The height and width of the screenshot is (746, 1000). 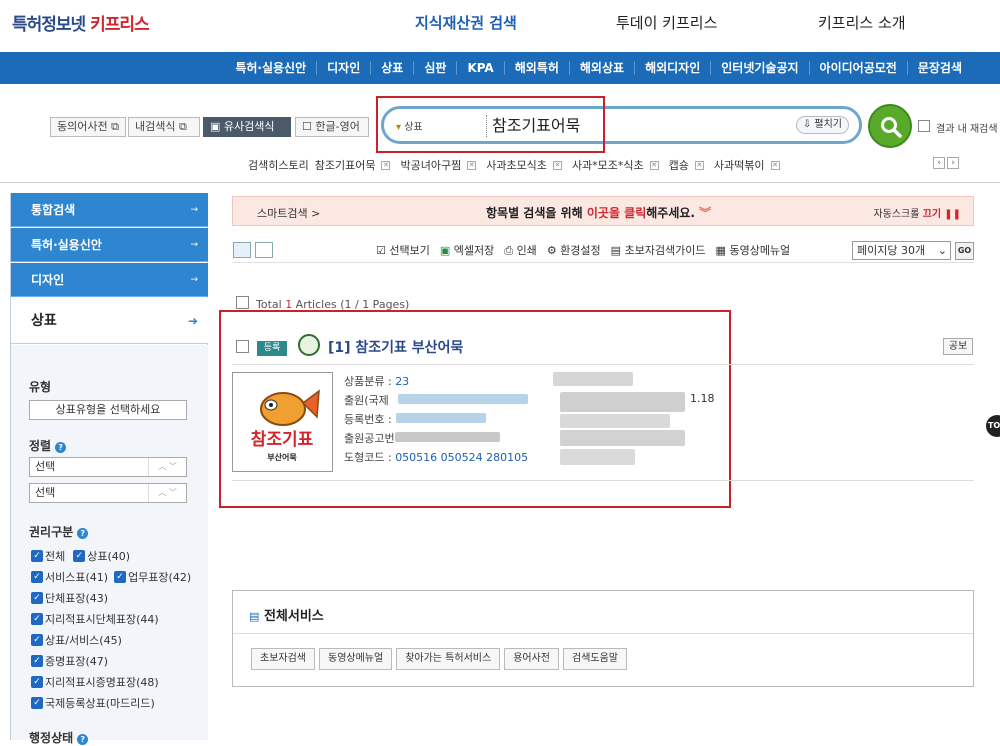 I want to click on synonym-dictionary-button: 동의어사전 ⧉, so click(x=88, y=127).